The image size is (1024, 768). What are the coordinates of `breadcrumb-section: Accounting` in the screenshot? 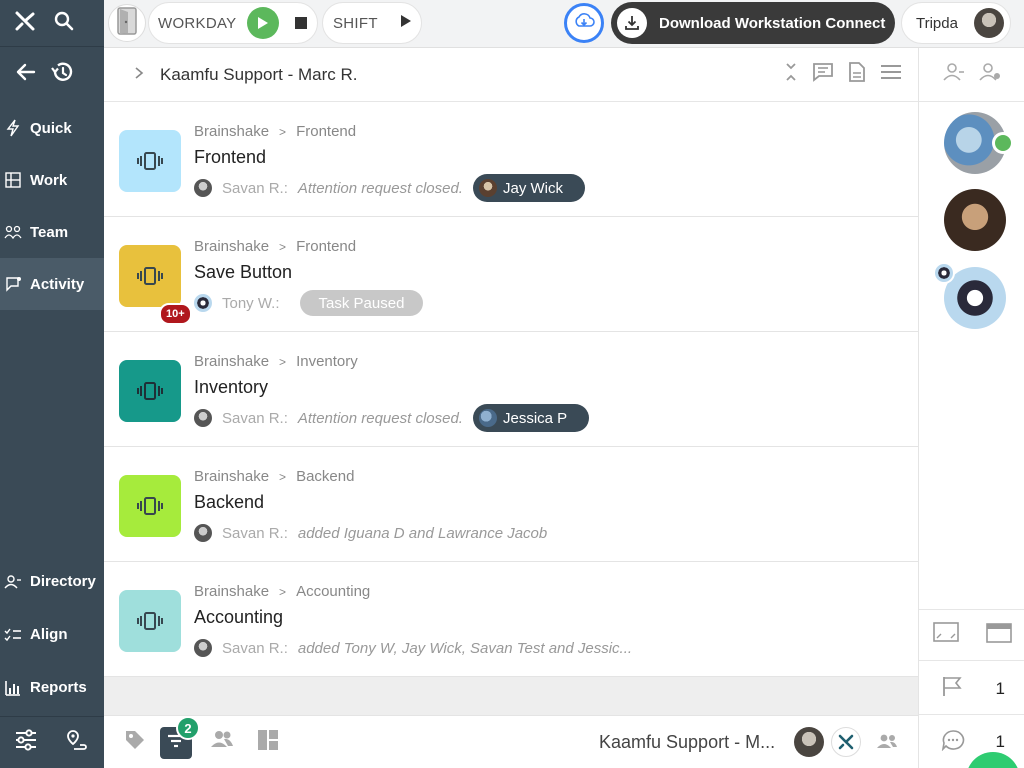 It's located at (333, 591).